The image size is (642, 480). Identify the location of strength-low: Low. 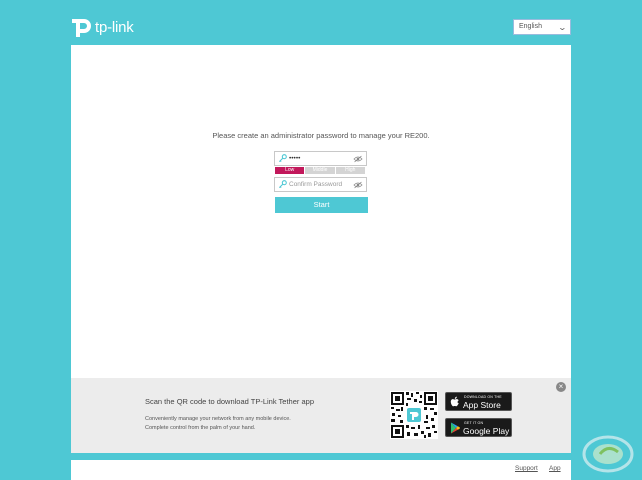
(290, 170).